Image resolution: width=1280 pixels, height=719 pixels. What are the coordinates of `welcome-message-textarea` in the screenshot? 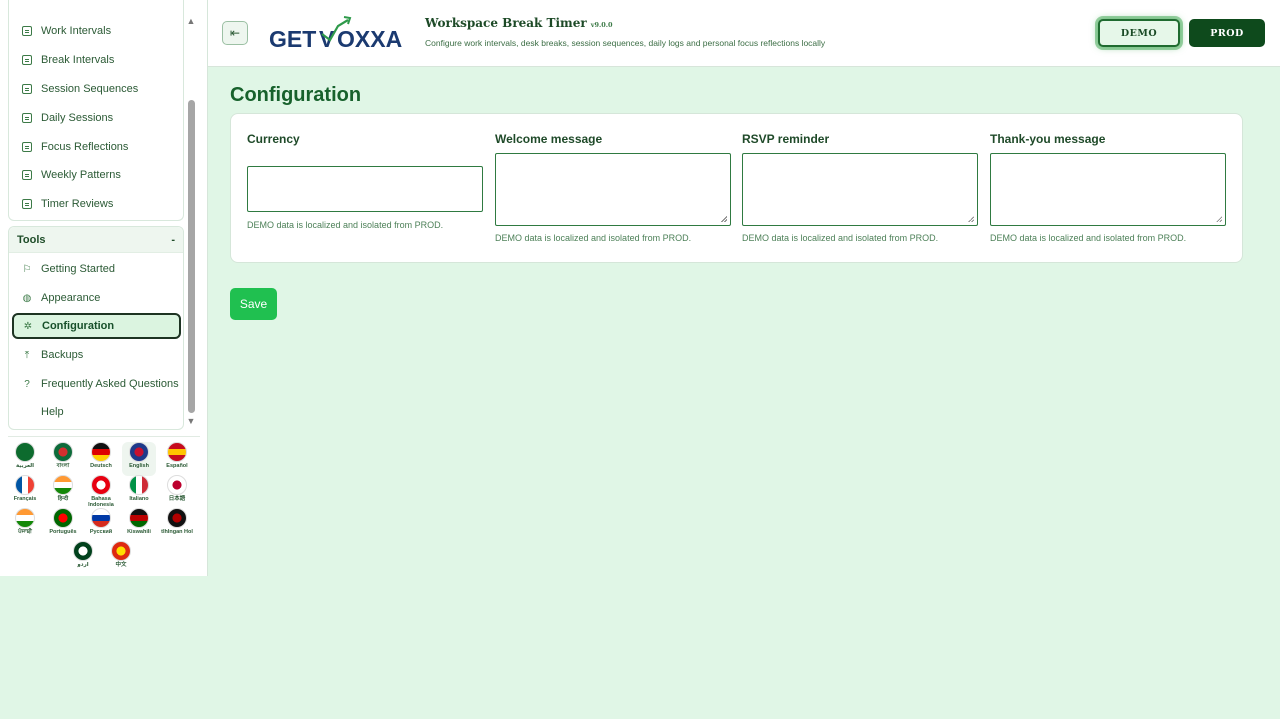 It's located at (613, 189).